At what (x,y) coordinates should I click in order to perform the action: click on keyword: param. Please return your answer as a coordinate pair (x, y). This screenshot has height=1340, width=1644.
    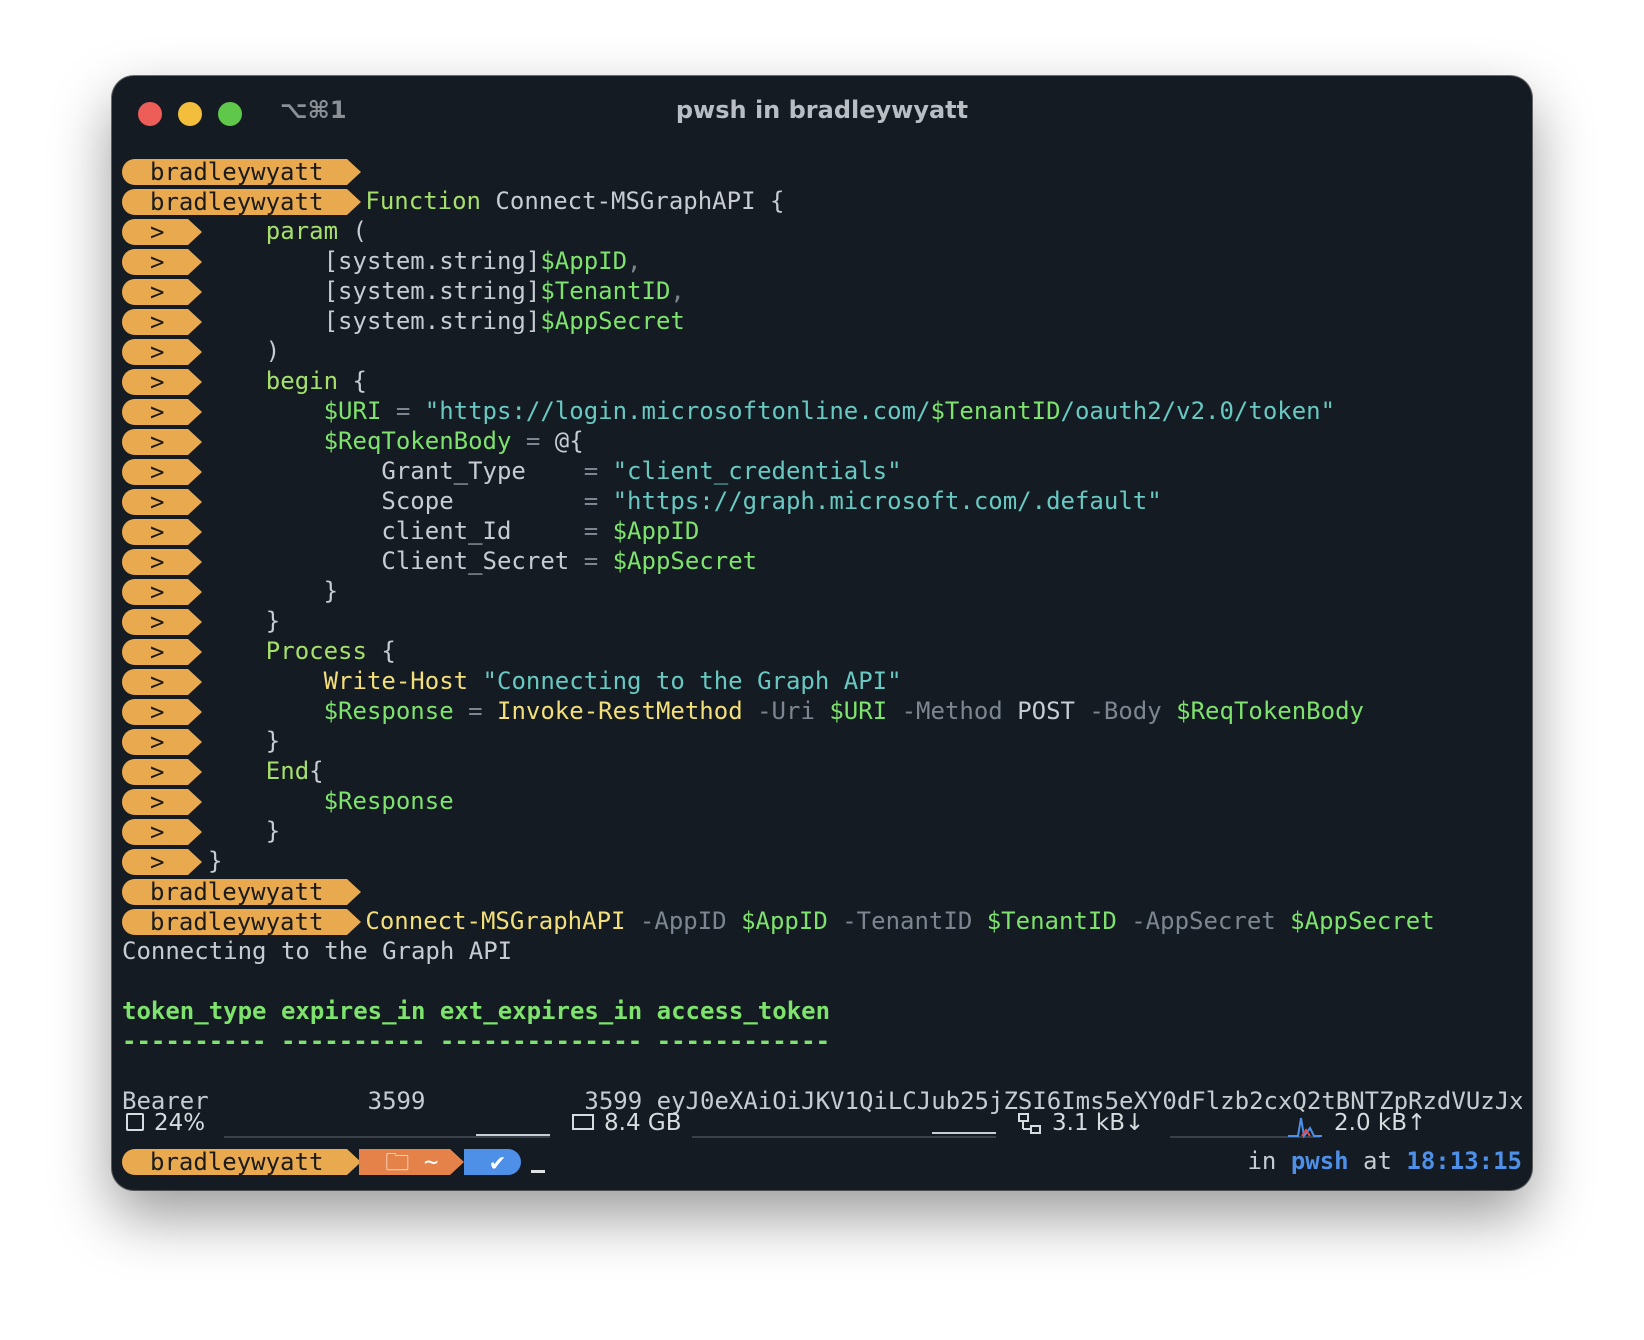
    Looking at the image, I should click on (302, 231).